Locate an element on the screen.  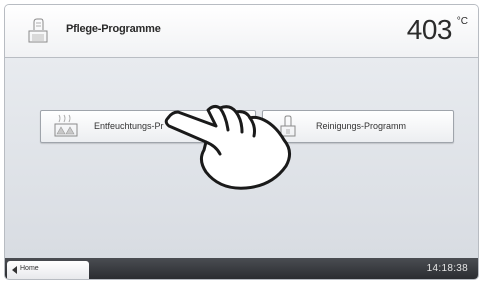
temperature-unit: °C is located at coordinates (462, 21).